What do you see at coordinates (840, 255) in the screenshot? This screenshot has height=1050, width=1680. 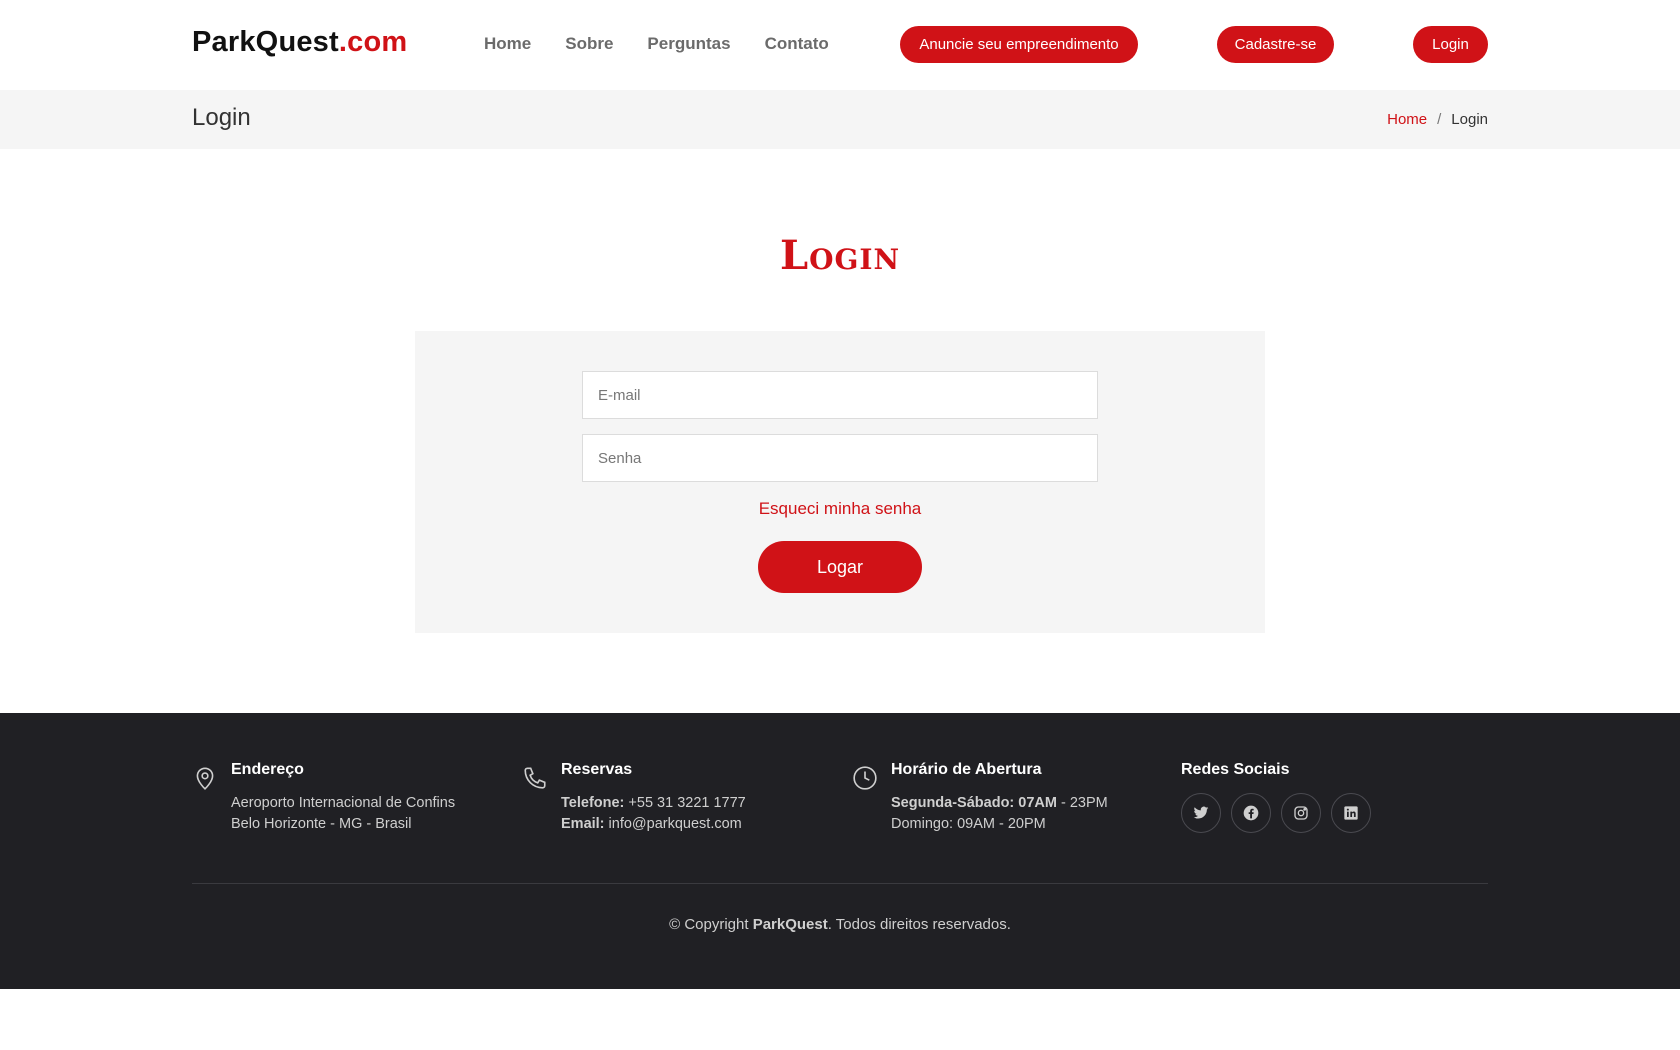 I see `login-heading: Login` at bounding box center [840, 255].